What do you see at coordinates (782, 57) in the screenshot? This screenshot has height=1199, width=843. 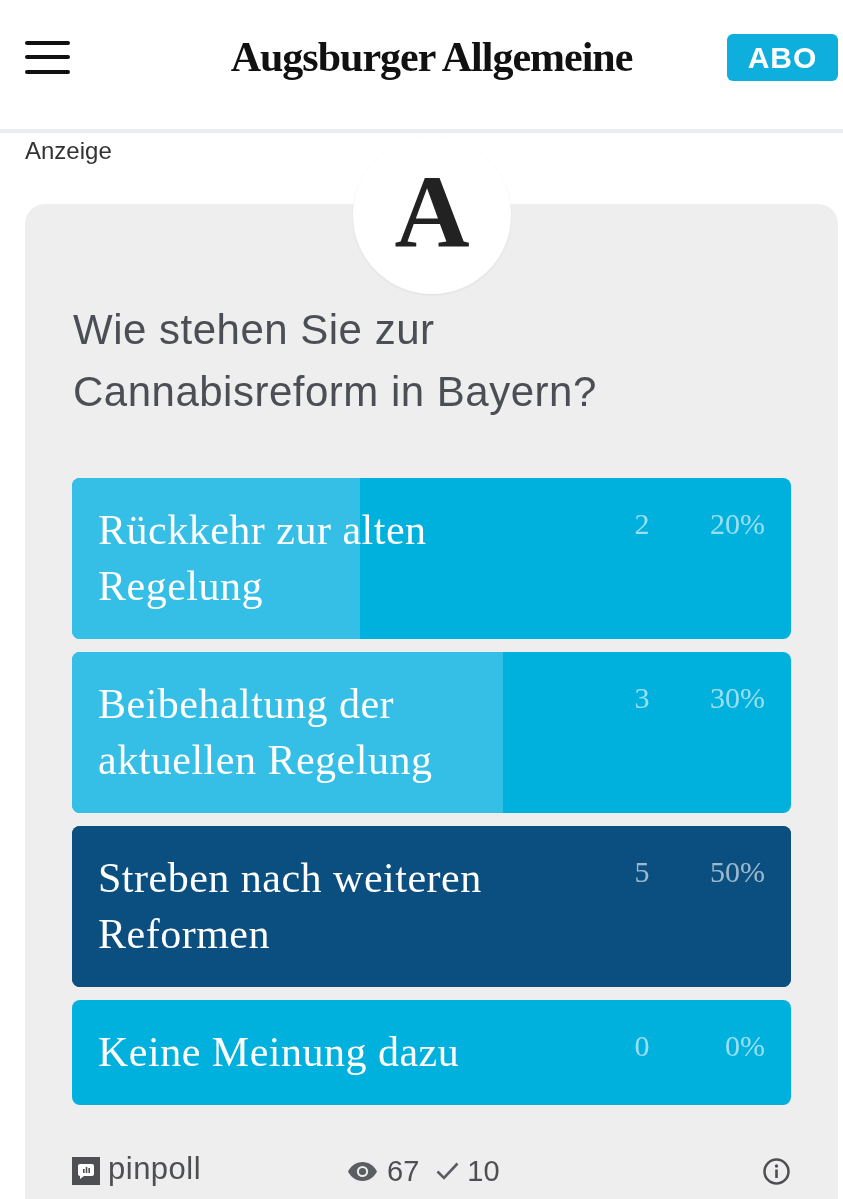 I see `subscribe-button: ABO` at bounding box center [782, 57].